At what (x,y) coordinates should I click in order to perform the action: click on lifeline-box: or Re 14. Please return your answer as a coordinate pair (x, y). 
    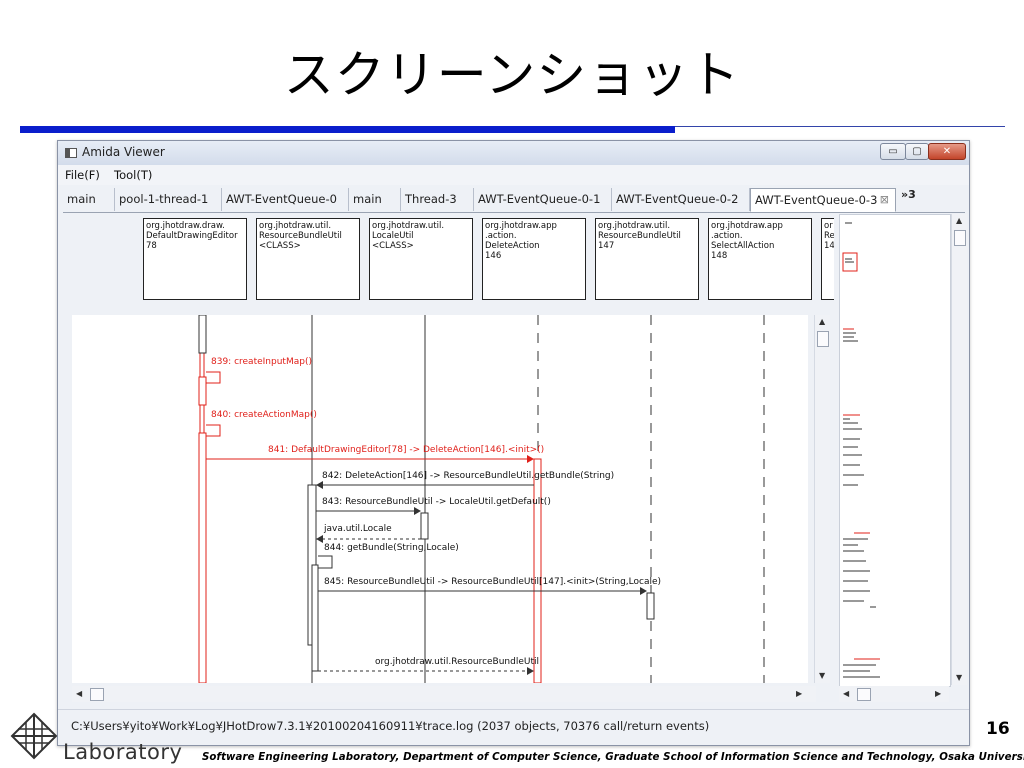
    Looking at the image, I should click on (827, 259).